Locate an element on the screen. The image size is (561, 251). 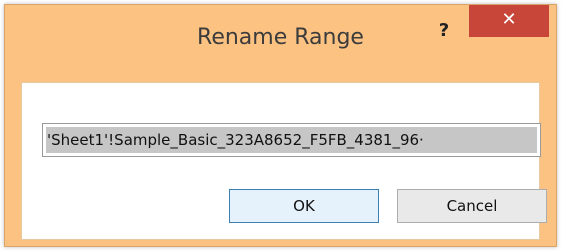
close-icon: ✕ is located at coordinates (509, 19).